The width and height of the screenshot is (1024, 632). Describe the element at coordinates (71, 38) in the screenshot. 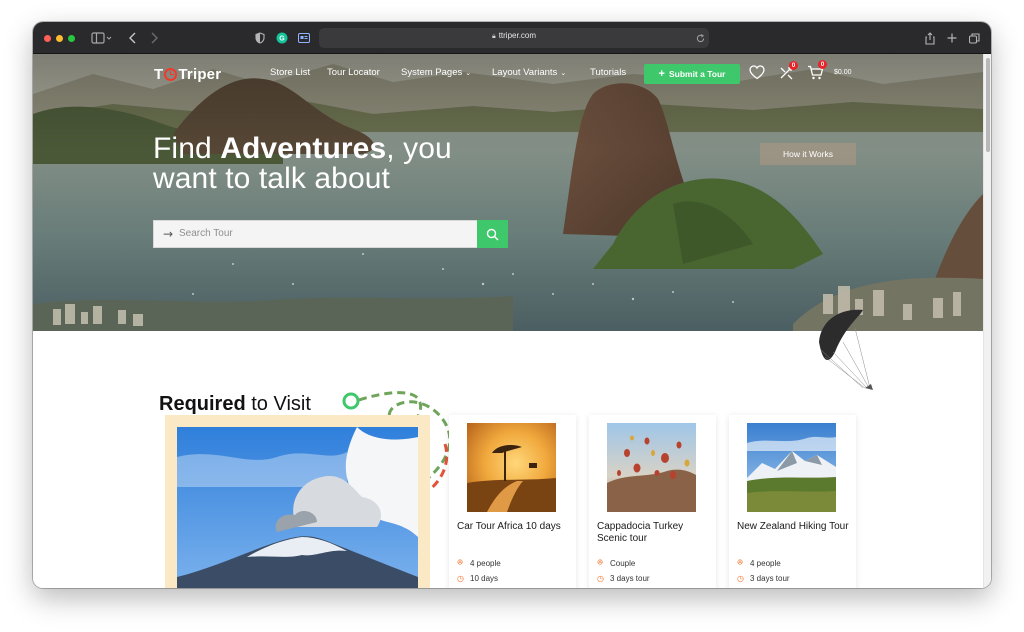

I see `zoom-window-button` at that location.